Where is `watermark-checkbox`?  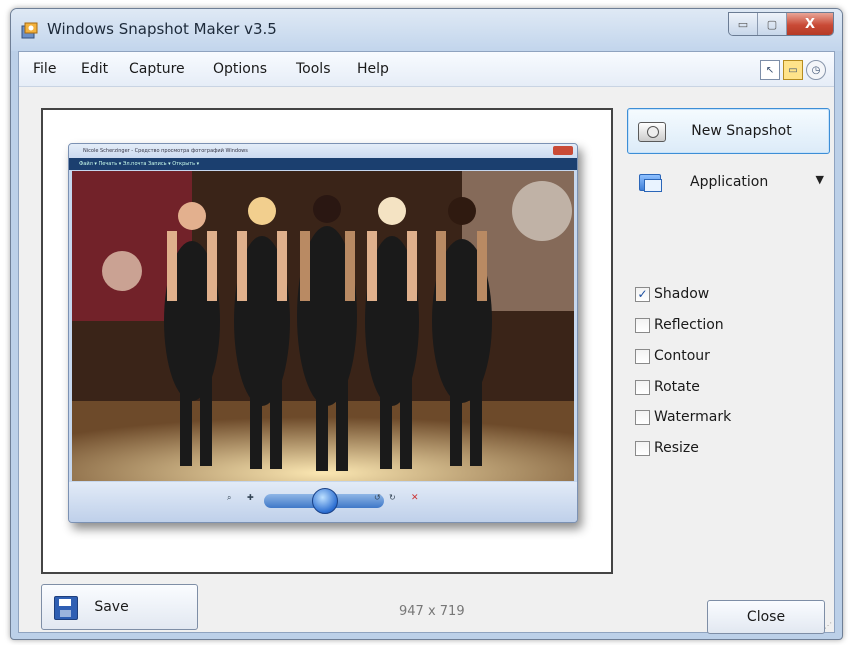 watermark-checkbox is located at coordinates (642, 417).